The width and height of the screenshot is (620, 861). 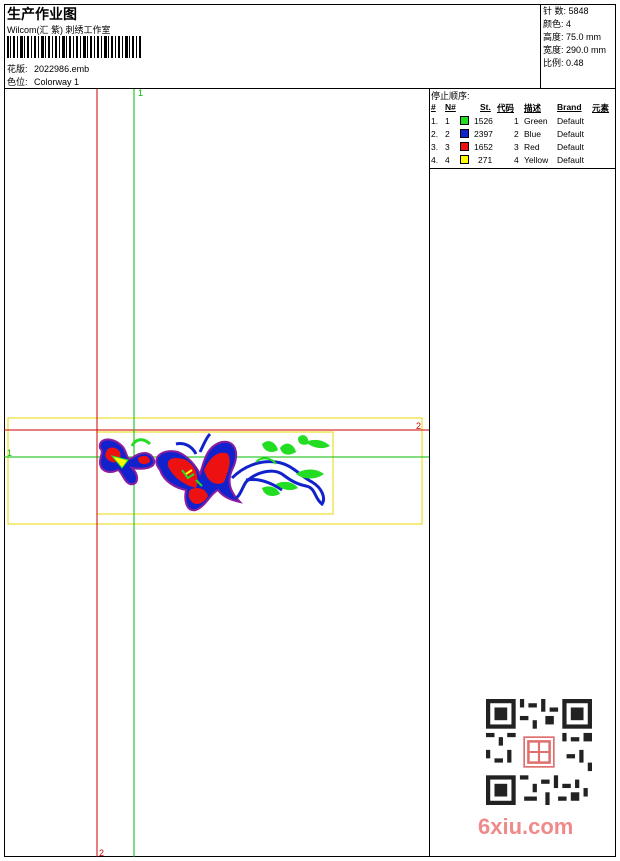 I want to click on stat-value: 4, so click(x=569, y=24).